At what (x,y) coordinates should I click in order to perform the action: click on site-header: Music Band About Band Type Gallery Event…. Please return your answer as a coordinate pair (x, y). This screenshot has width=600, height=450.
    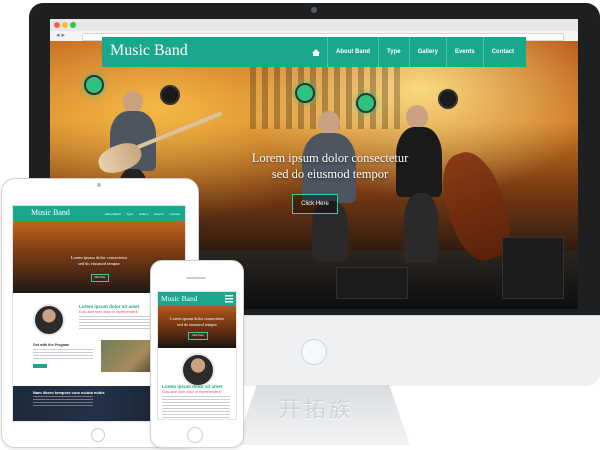
    Looking at the image, I should click on (314, 52).